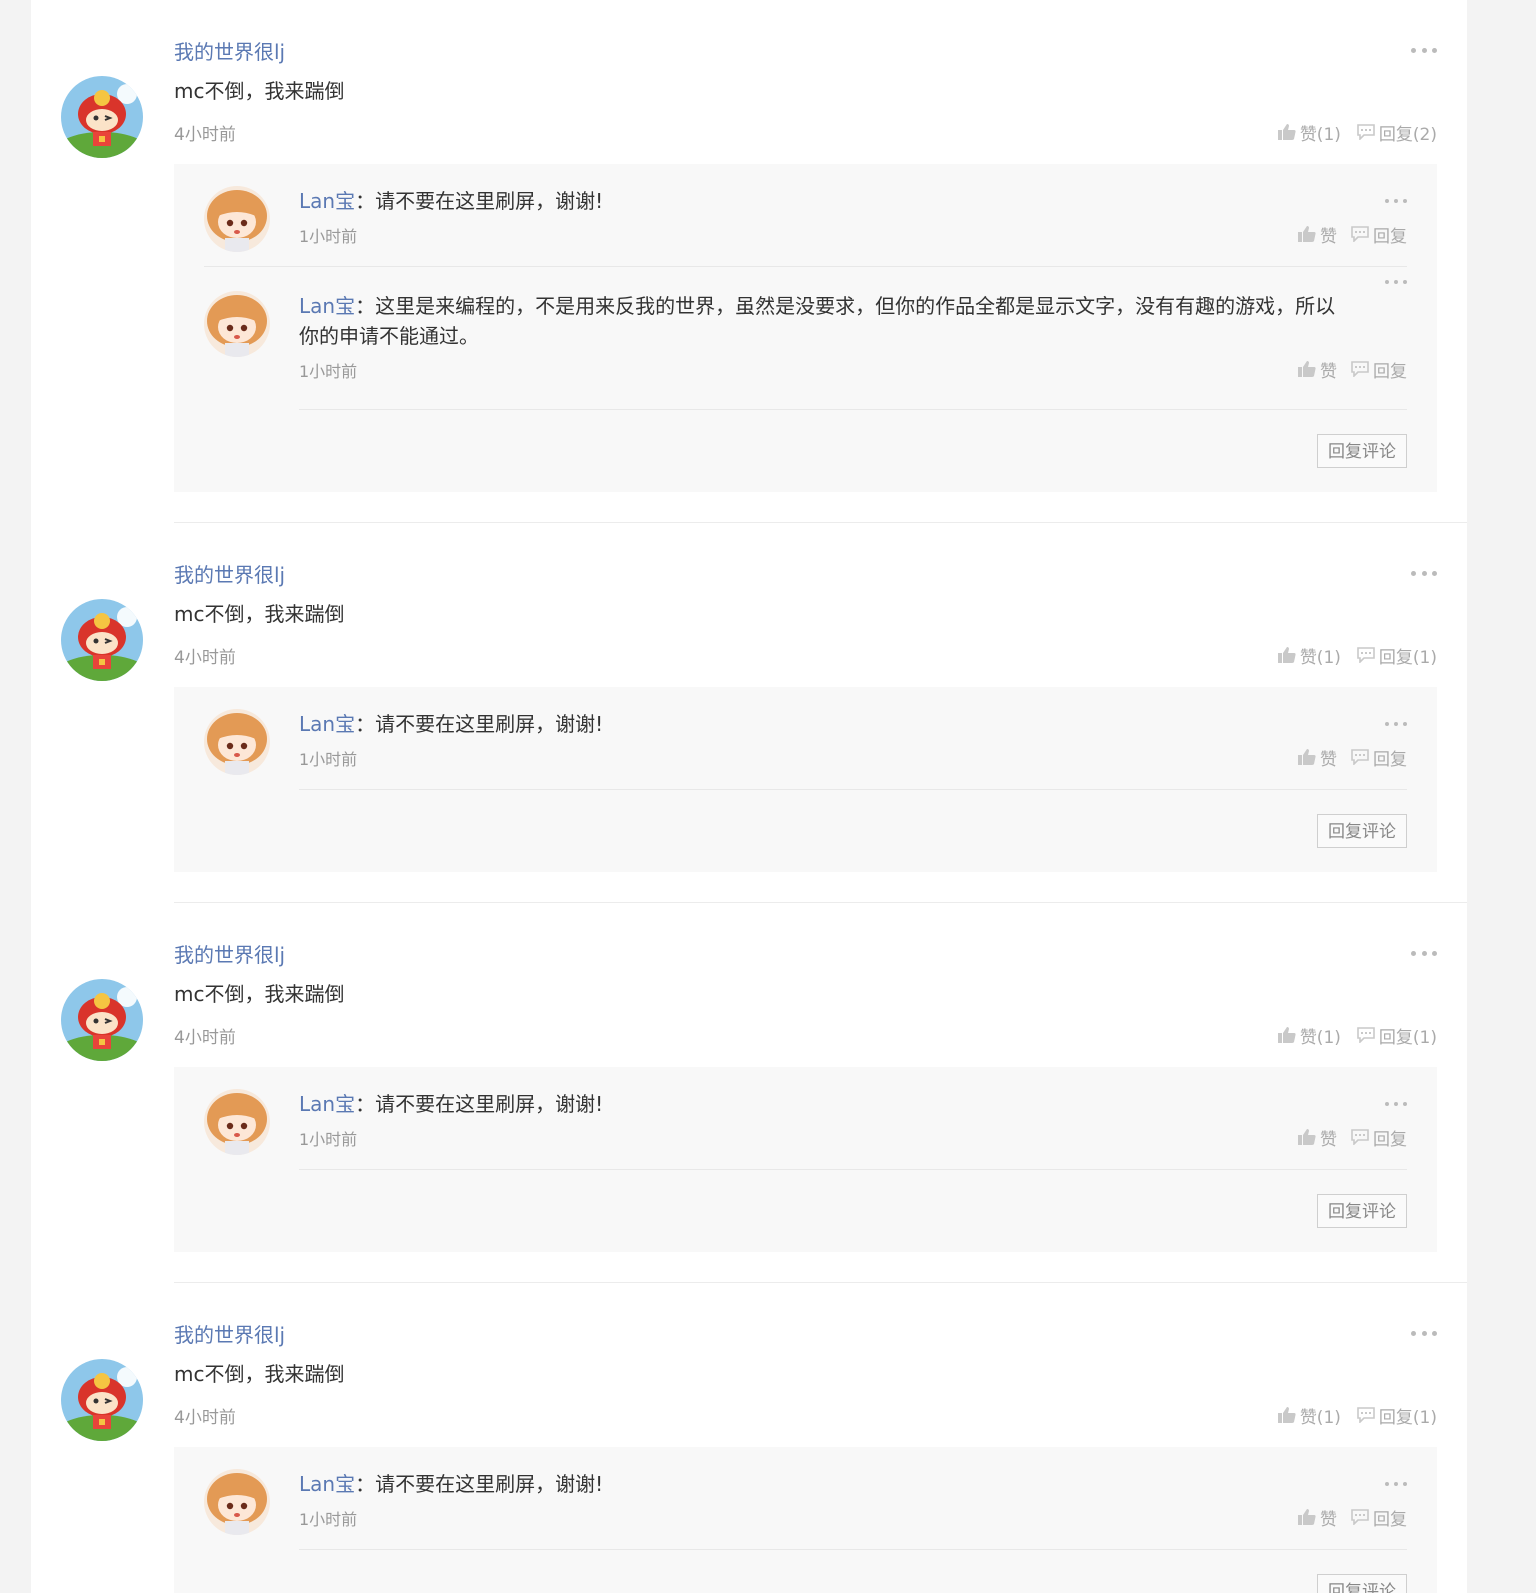  What do you see at coordinates (1407, 135) in the screenshot?
I see `reply-count-label: 回复(2)` at bounding box center [1407, 135].